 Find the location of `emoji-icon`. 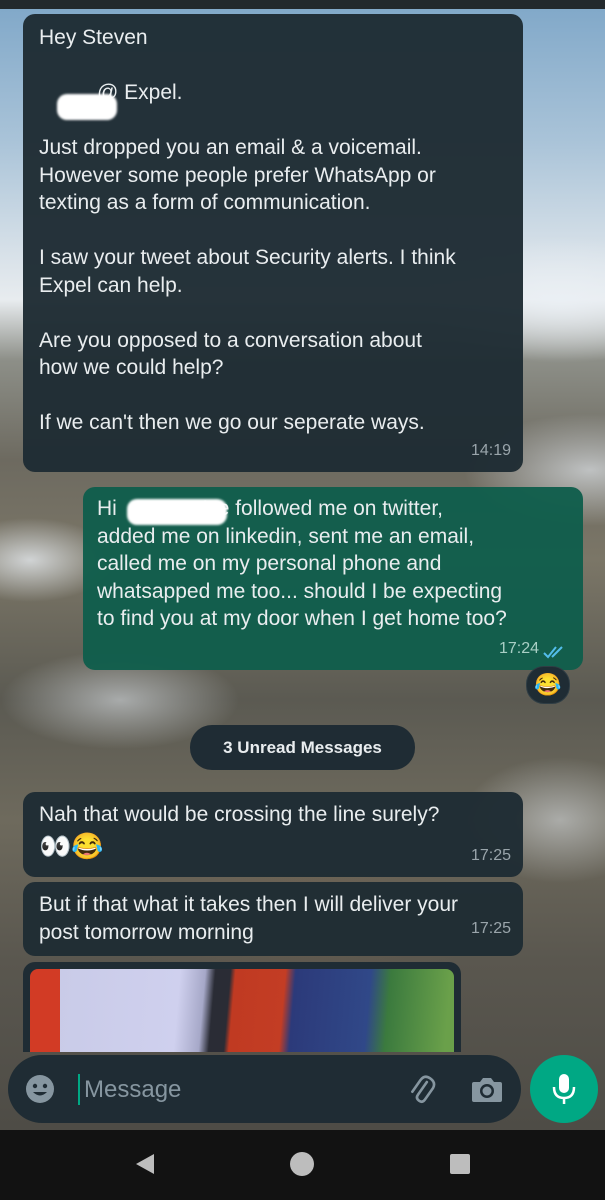

emoji-icon is located at coordinates (40, 1089).